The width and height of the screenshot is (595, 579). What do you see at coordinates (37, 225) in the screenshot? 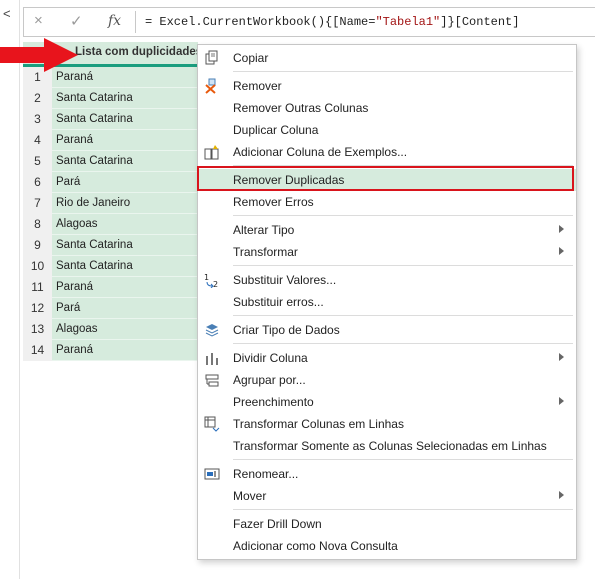
I see `row-index: 8` at bounding box center [37, 225].